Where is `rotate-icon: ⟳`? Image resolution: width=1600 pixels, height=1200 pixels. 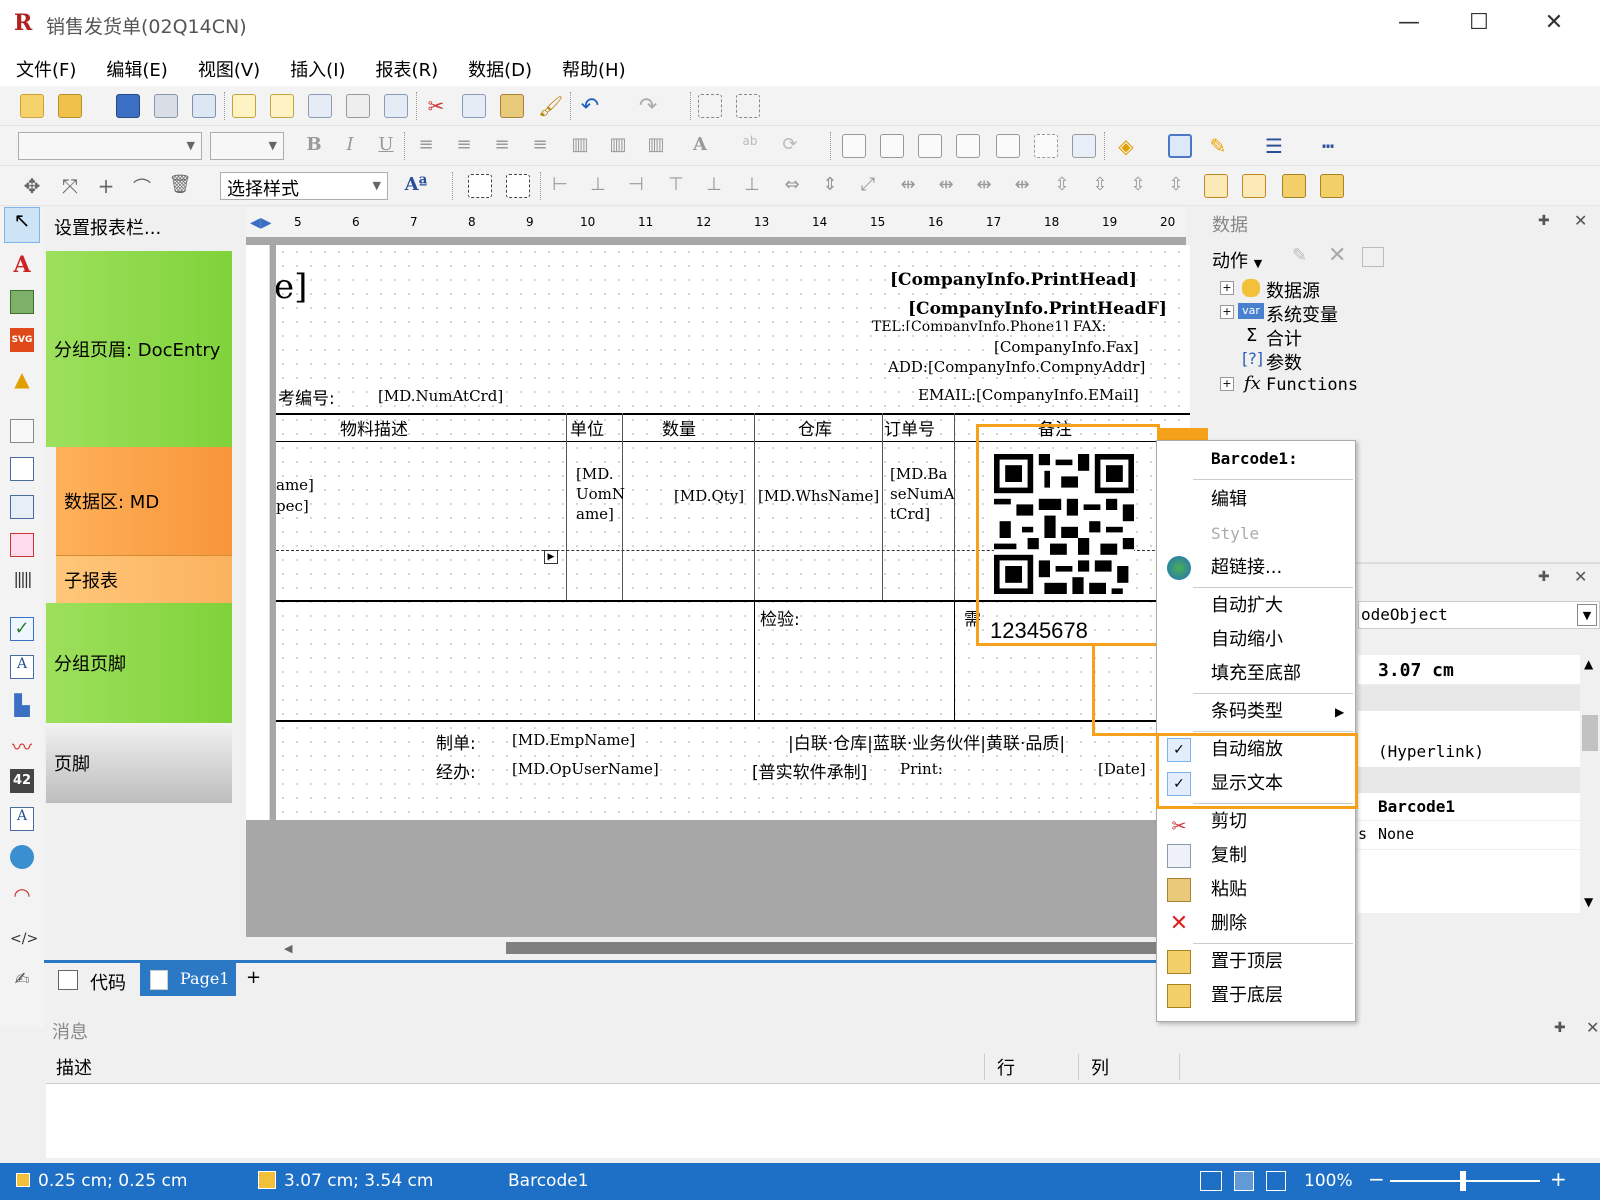 rotate-icon: ⟳ is located at coordinates (790, 146).